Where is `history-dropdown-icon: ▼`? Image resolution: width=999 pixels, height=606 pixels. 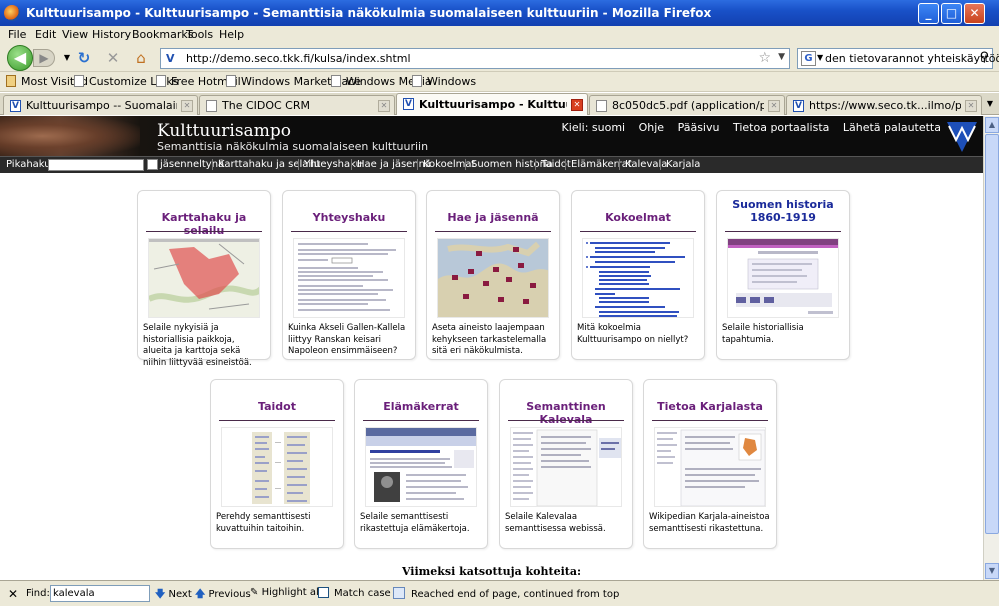
history-dropdown-icon: ▼ is located at coordinates (67, 58).